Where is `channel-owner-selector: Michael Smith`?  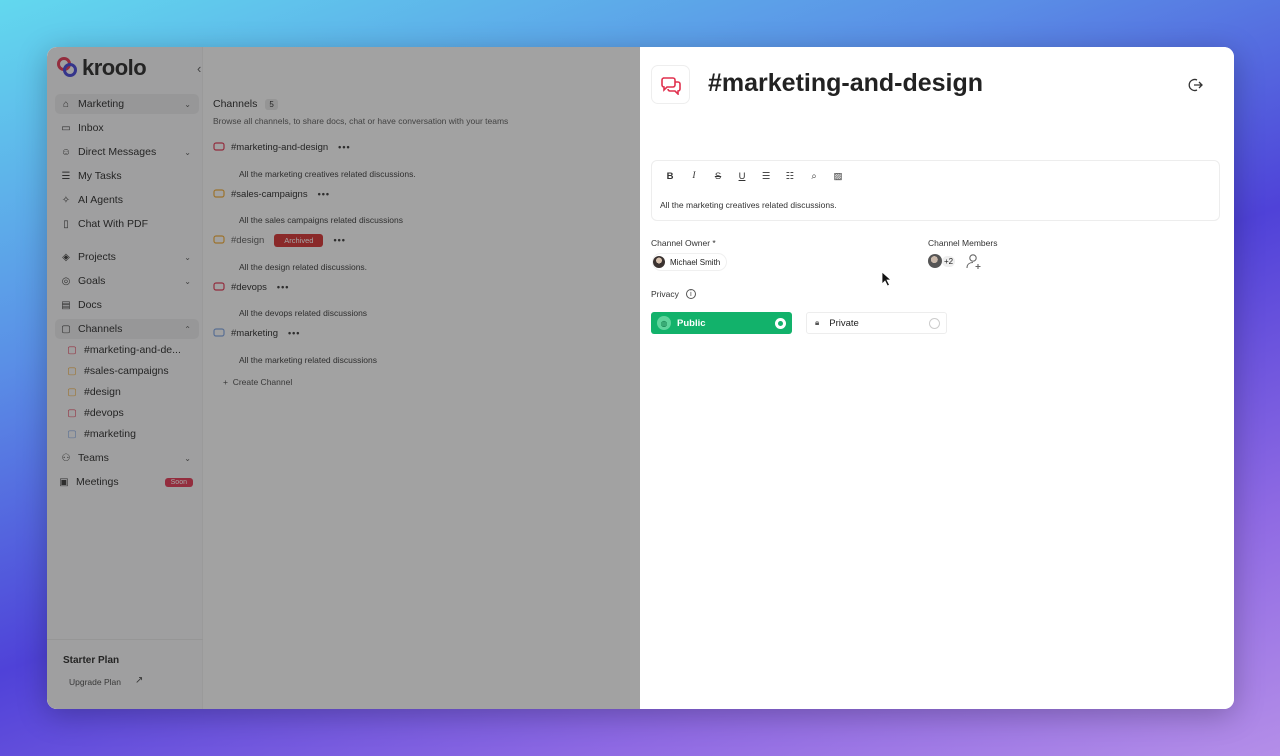
channel-owner-selector: Michael Smith is located at coordinates (689, 262).